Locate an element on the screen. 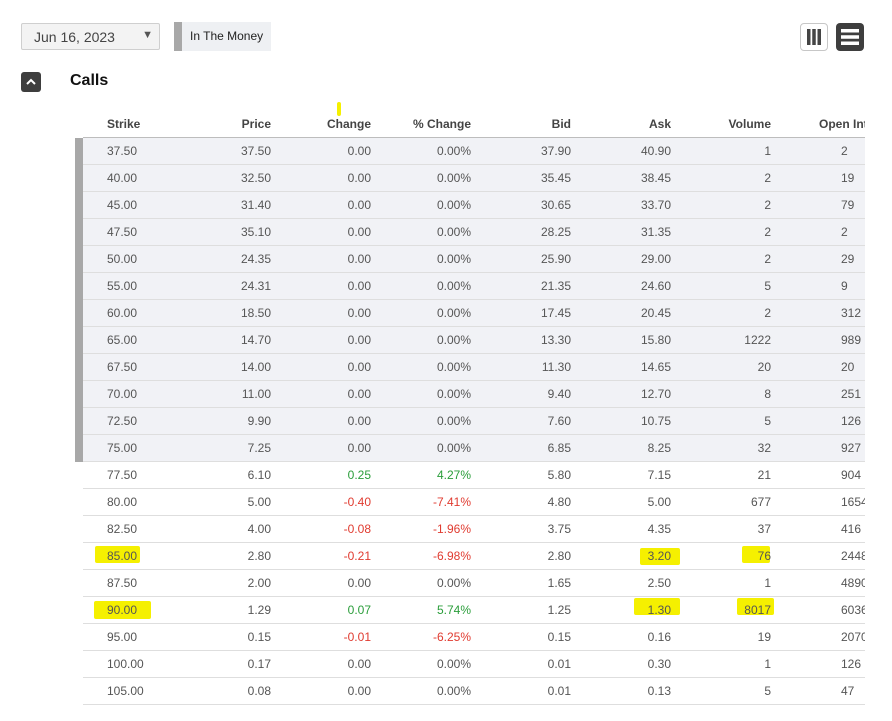 The height and width of the screenshot is (721, 892). bid-cell: 25.90 is located at coordinates (521, 259).